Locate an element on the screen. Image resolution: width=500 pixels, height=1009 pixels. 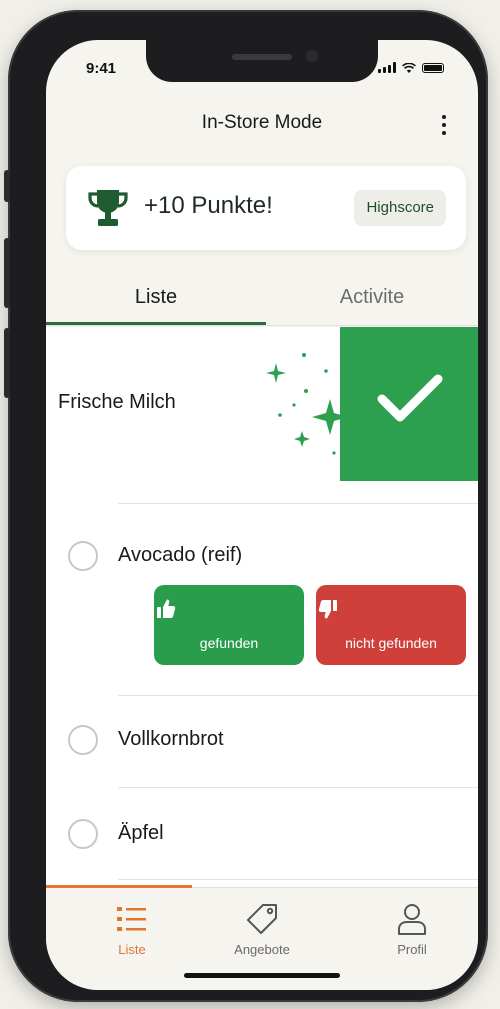
nav-item-profil: Profil is located at coordinates (412, 929).